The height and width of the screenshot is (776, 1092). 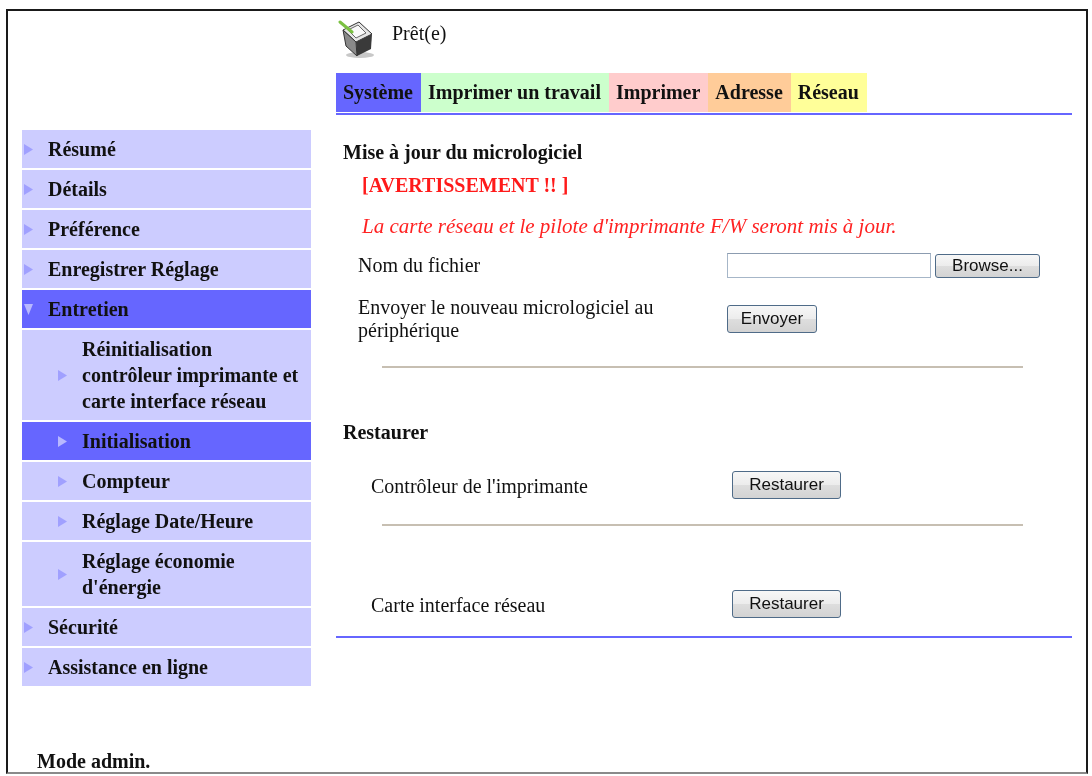 What do you see at coordinates (166, 574) in the screenshot?
I see `sidebar-item: Réglage économie d'énergie` at bounding box center [166, 574].